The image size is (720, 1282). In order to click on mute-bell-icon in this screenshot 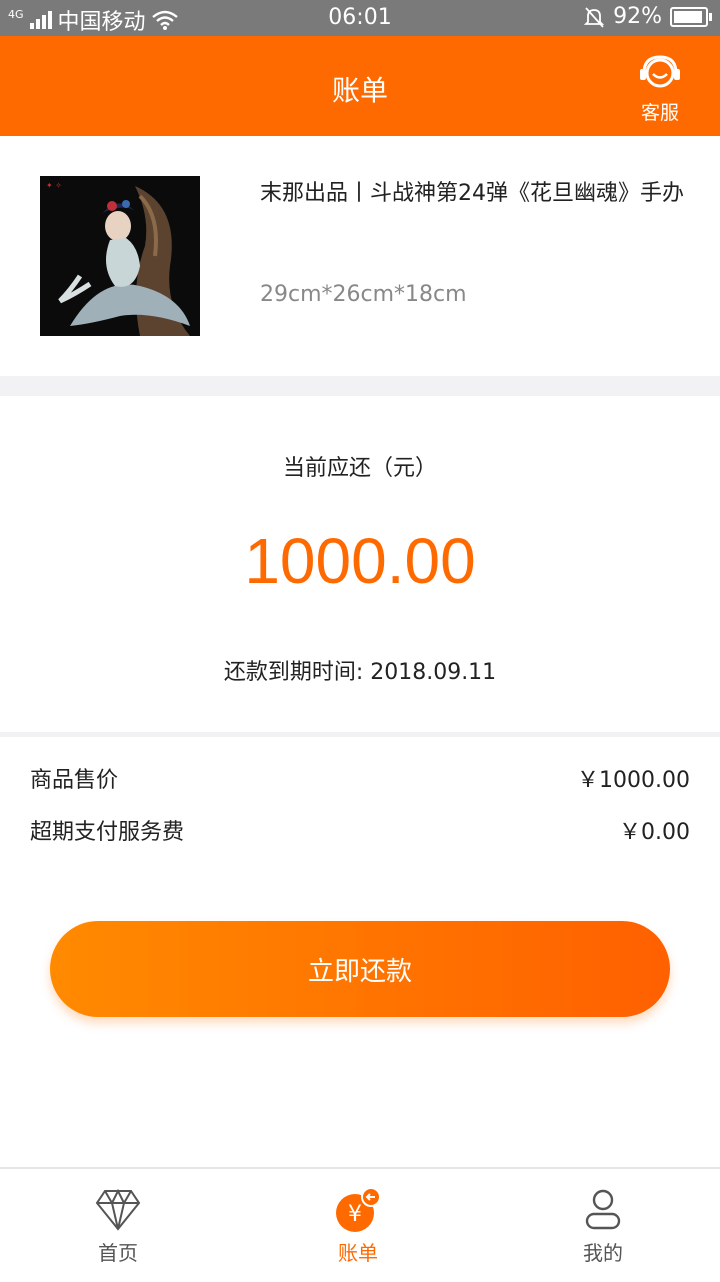, I will do `click(594, 17)`.